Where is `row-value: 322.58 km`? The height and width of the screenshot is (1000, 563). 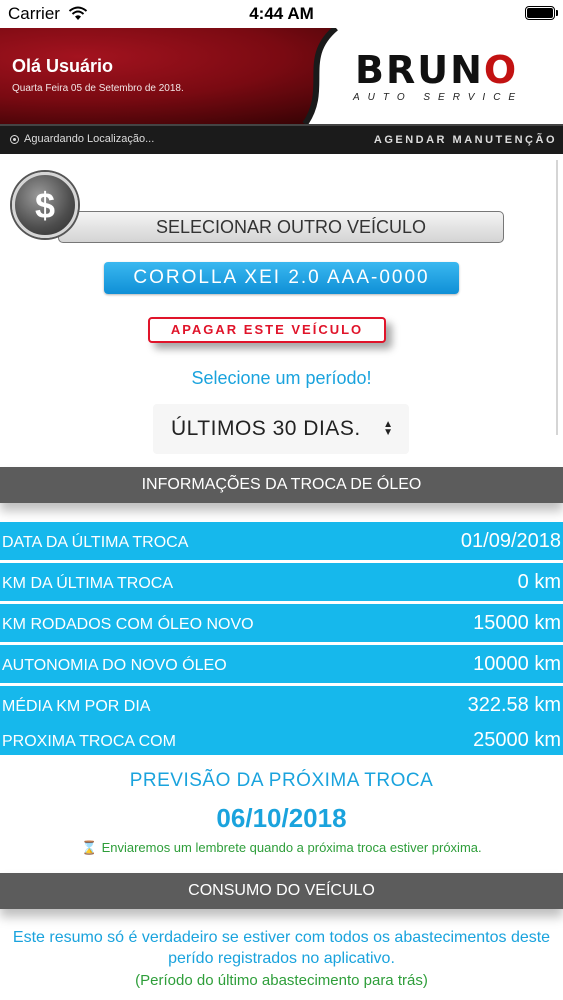 row-value: 322.58 km is located at coordinates (514, 705).